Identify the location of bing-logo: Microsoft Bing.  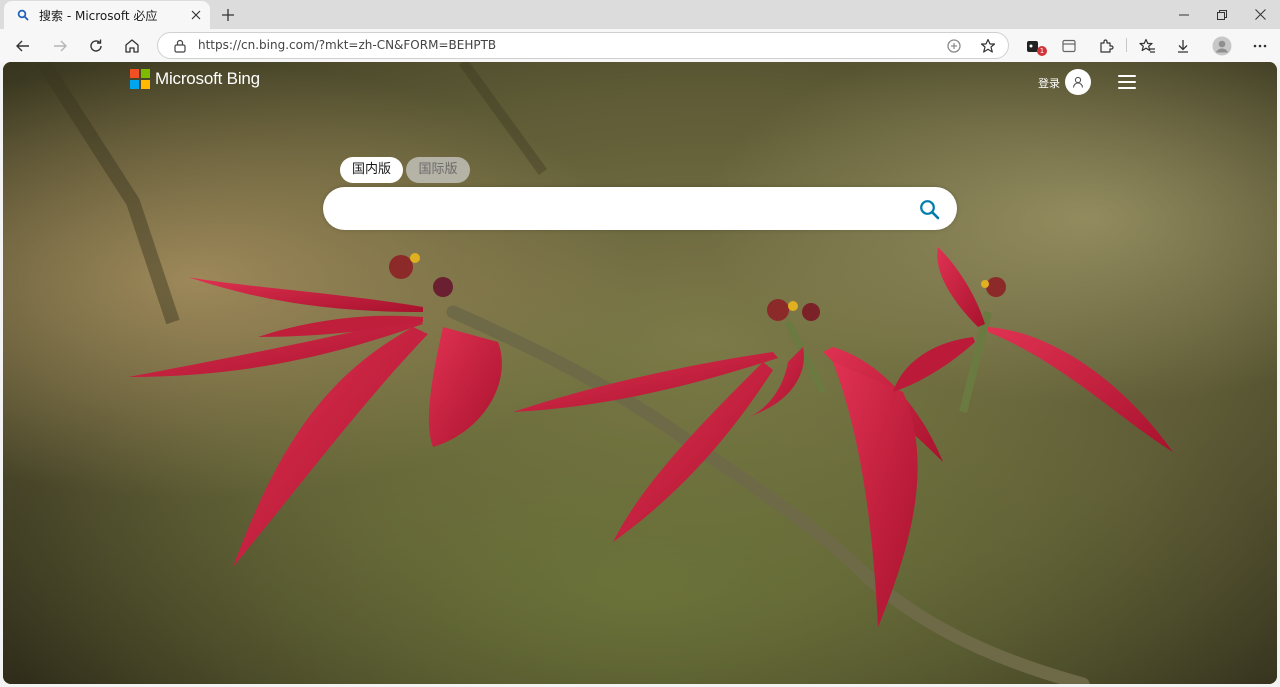
(195, 79).